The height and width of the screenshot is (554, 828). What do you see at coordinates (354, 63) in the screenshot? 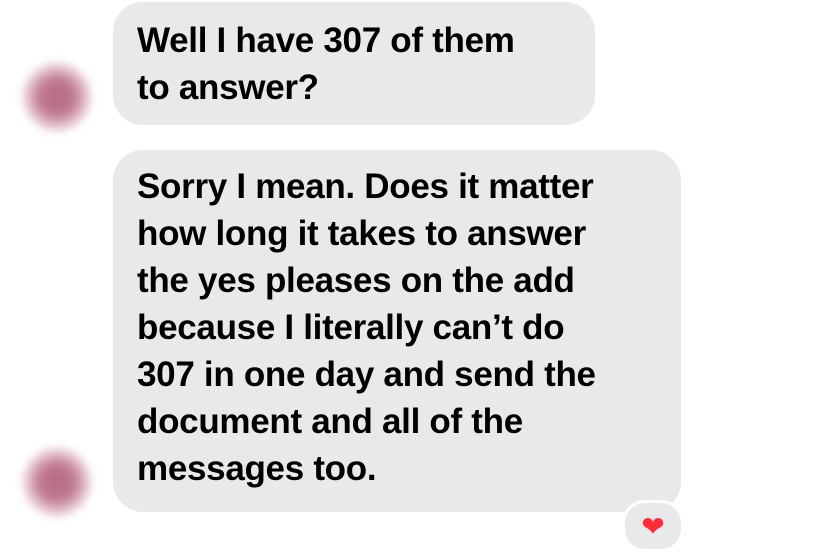
I see `message-bubble: Well I have 307 of them to answer?` at bounding box center [354, 63].